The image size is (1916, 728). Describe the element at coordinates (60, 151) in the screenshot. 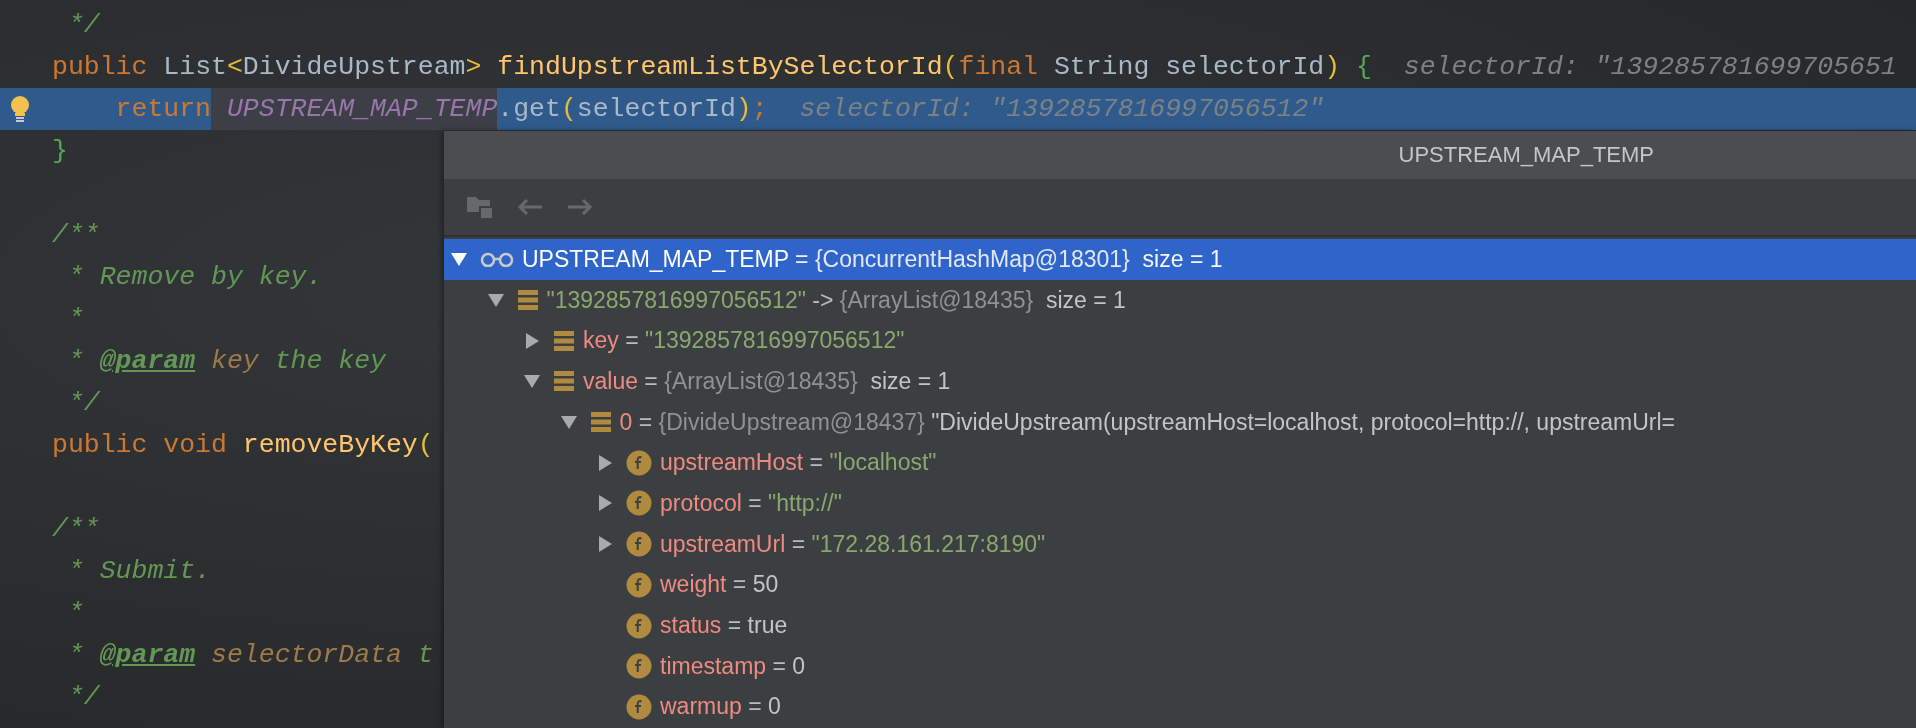

I see `code-token: }` at that location.